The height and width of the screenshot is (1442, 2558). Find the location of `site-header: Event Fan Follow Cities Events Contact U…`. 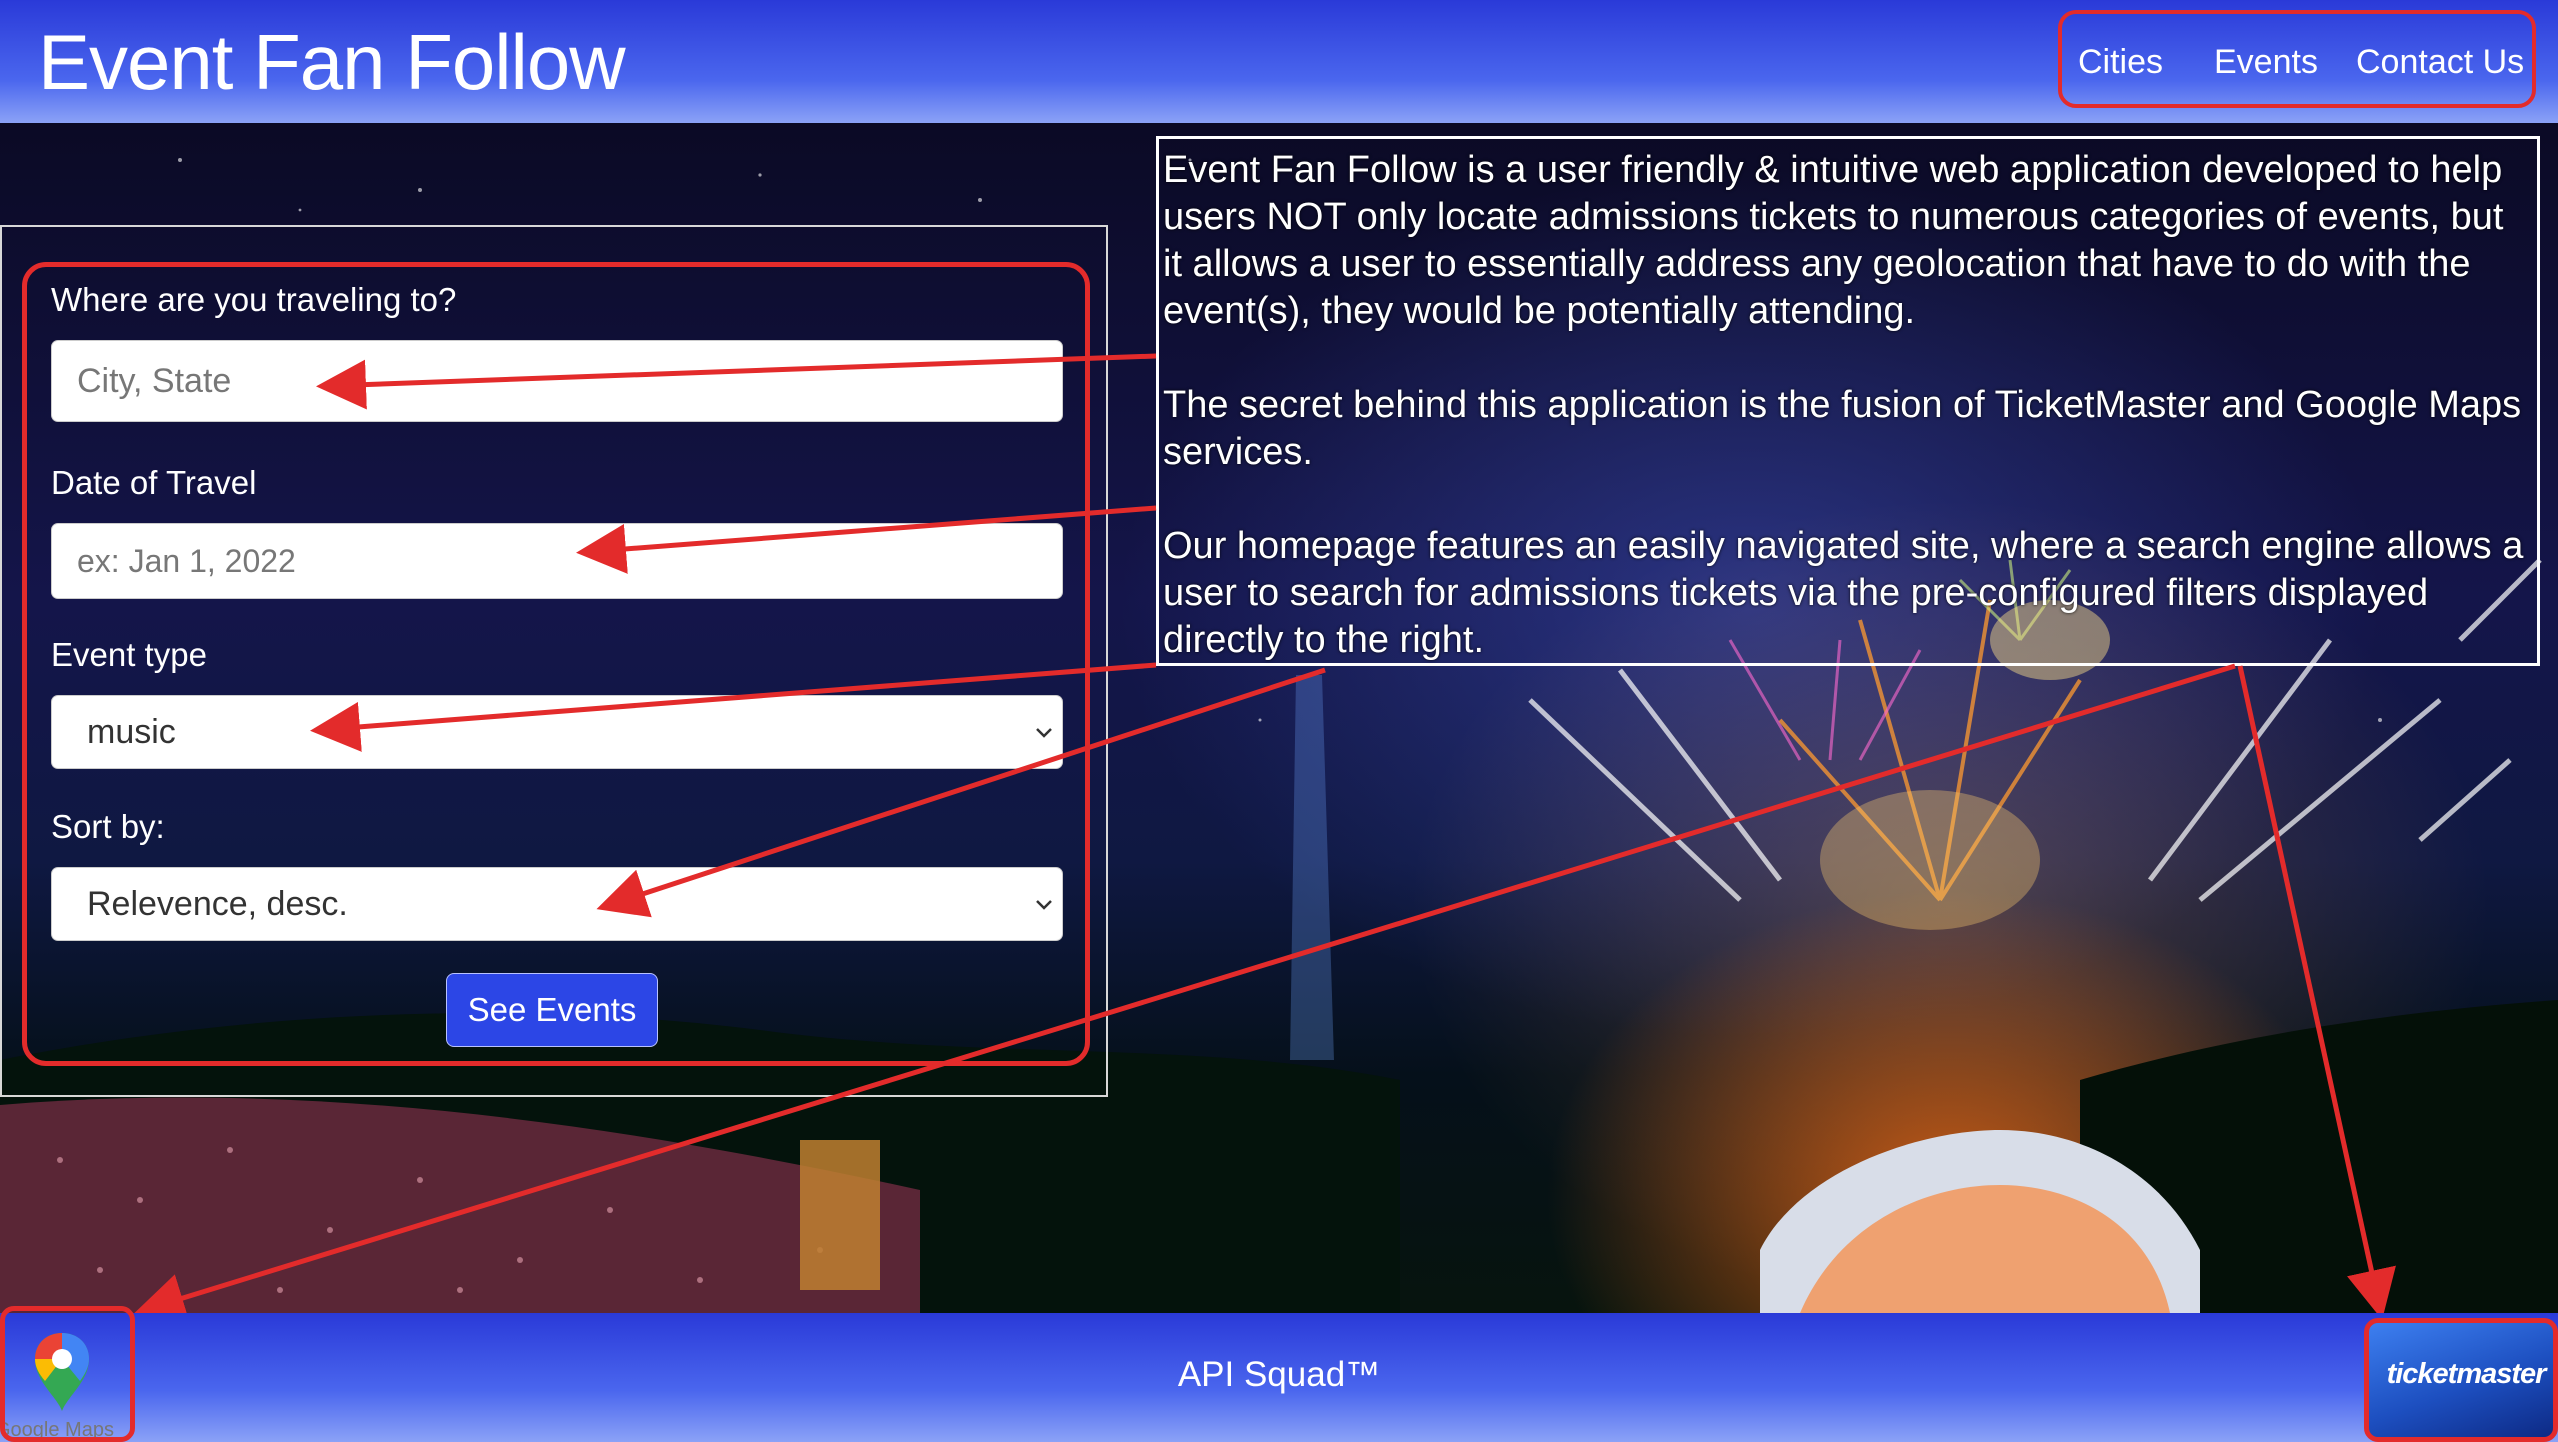

site-header: Event Fan Follow Cities Events Contact U… is located at coordinates (1279, 61).